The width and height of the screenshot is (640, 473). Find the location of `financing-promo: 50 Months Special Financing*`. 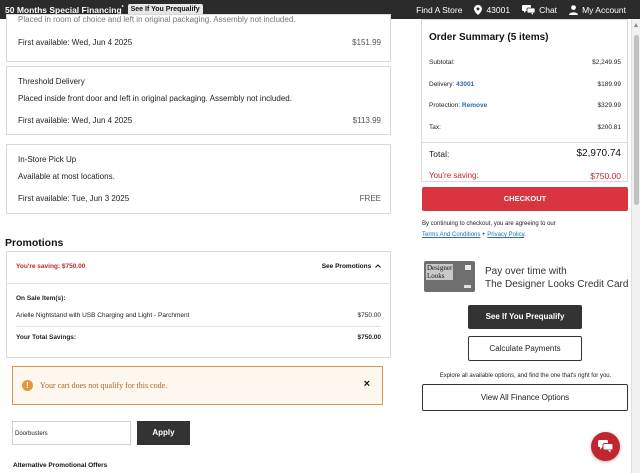

financing-promo: 50 Months Special Financing* is located at coordinates (64, 10).